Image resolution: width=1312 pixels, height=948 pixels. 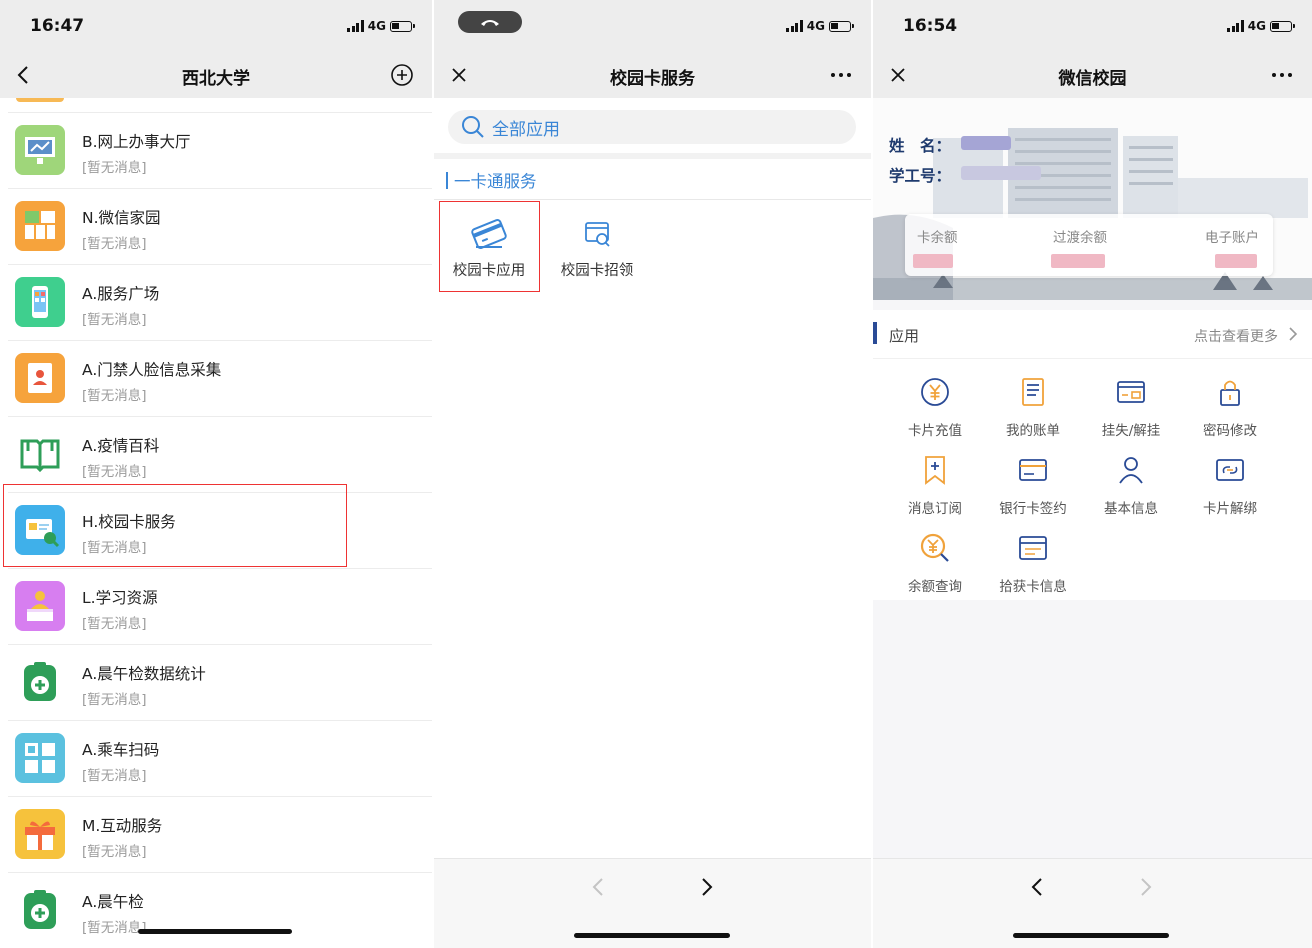 I want to click on app-basic-info: 基本信息, so click(x=1131, y=484).